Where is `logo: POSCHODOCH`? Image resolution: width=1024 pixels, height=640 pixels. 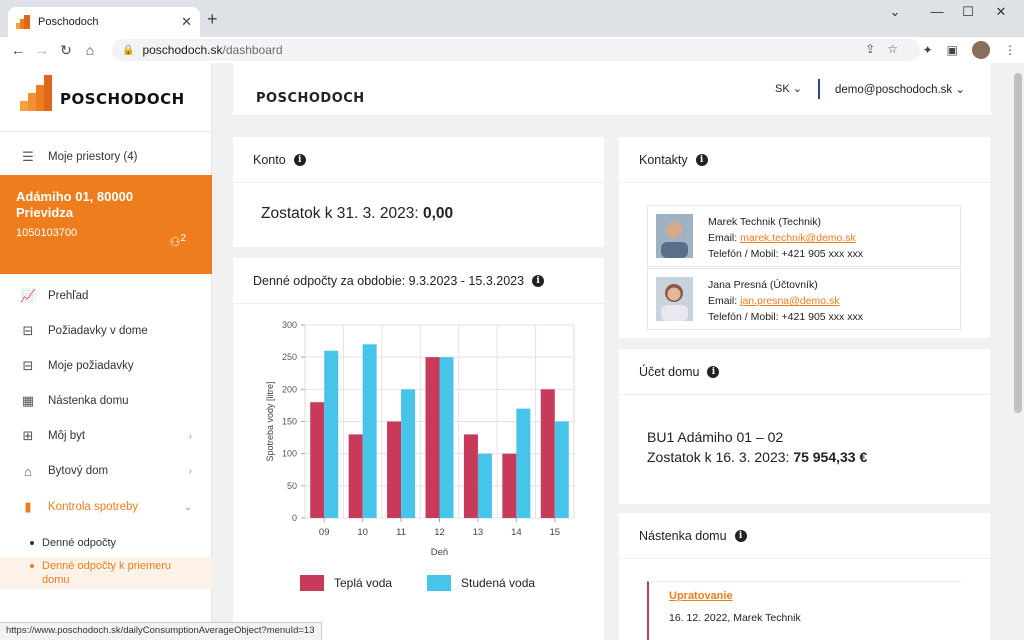
logo: POSCHODOCH is located at coordinates (110, 93).